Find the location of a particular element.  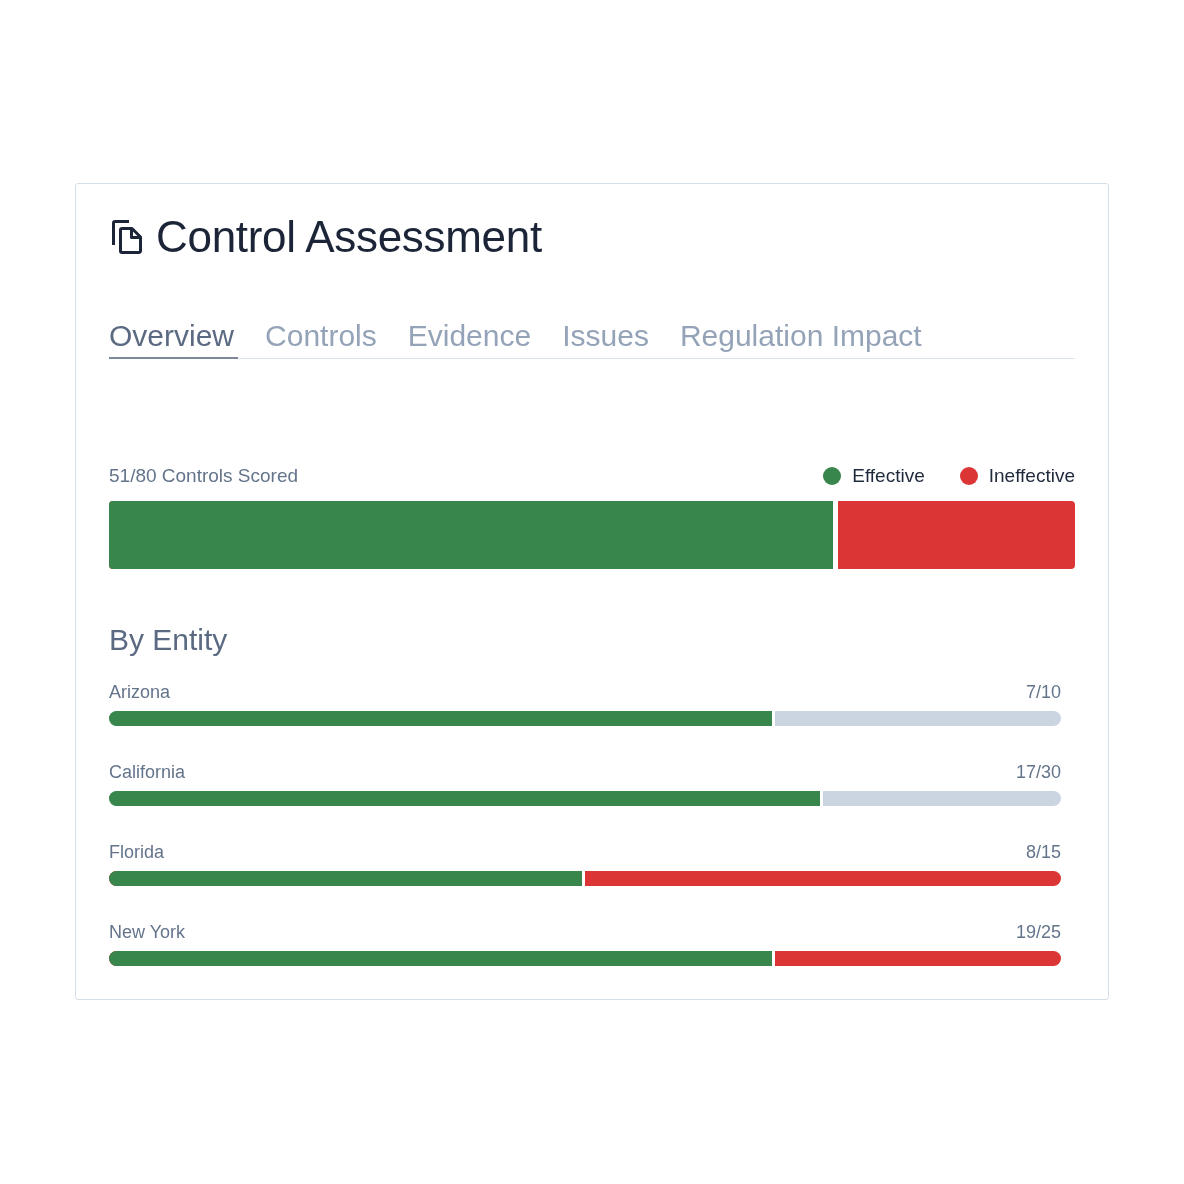

tab: Controls is located at coordinates (323, 338).